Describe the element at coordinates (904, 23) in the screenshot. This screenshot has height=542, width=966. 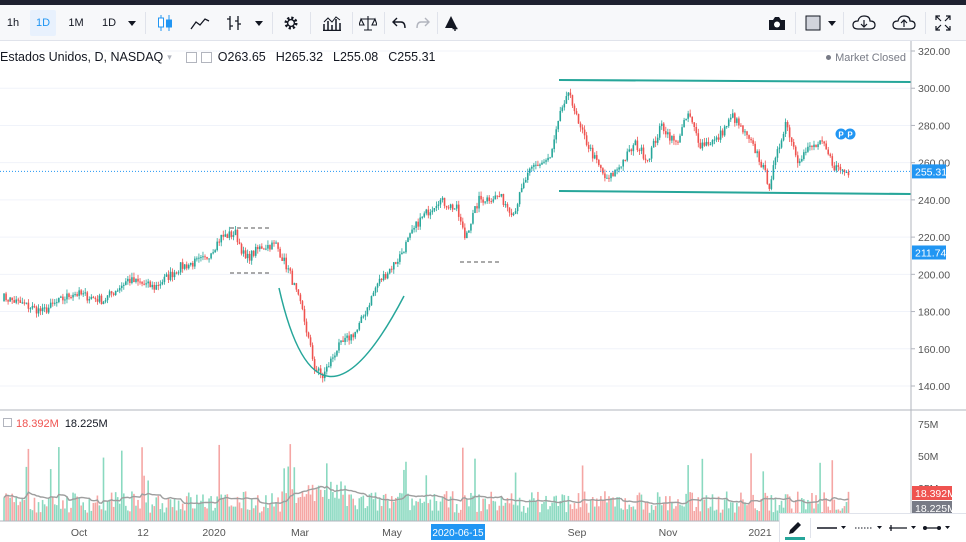
I see `save-layout-button` at that location.